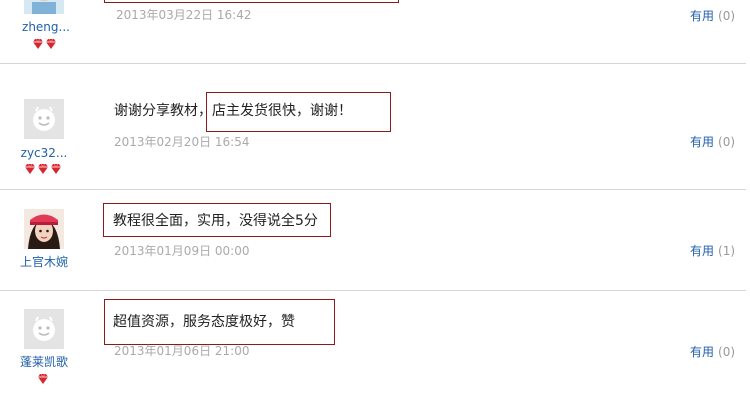  What do you see at coordinates (184, 15) in the screenshot?
I see `review-time: 2013年03月22日 16:42` at bounding box center [184, 15].